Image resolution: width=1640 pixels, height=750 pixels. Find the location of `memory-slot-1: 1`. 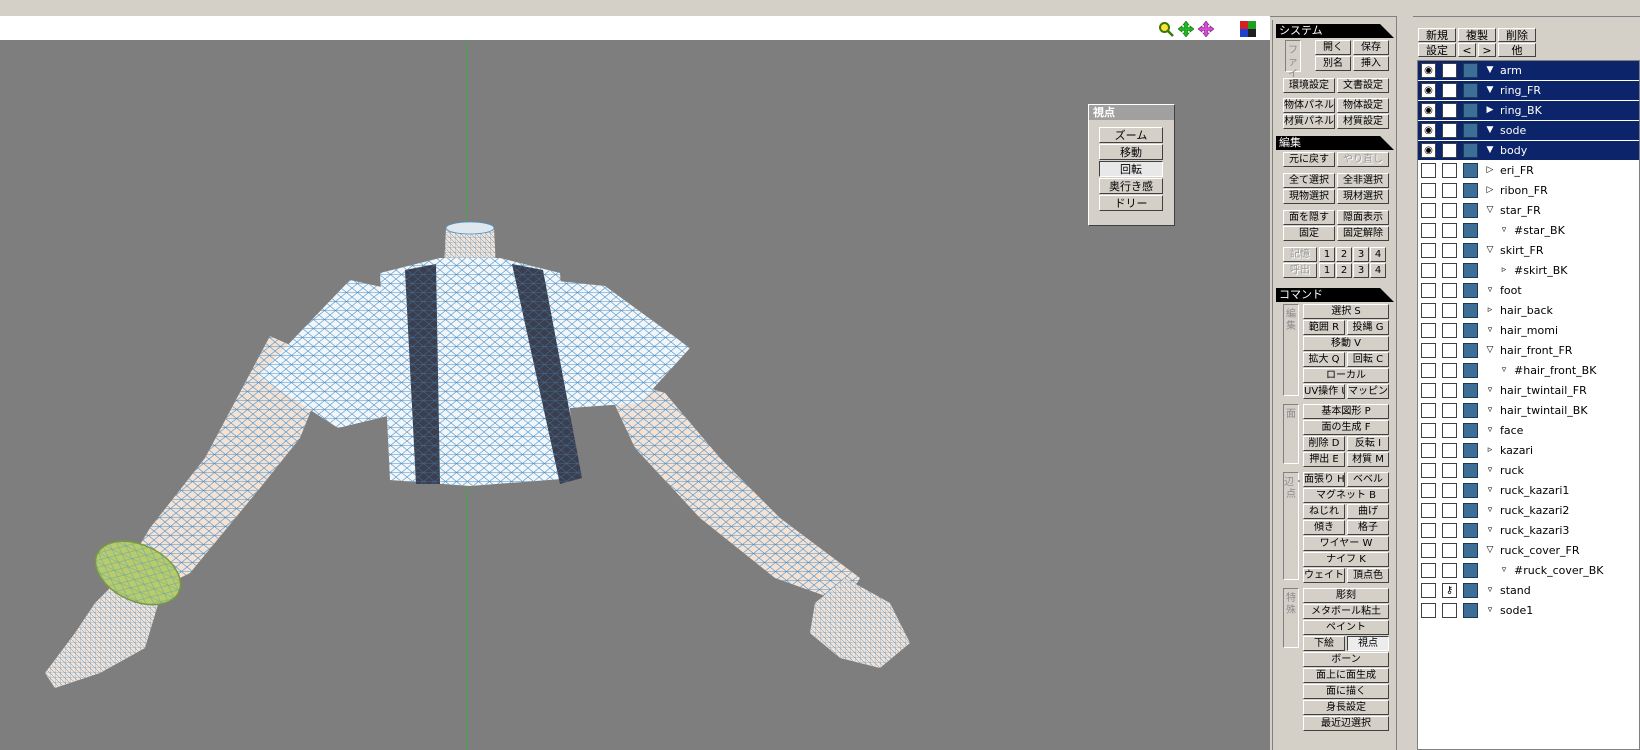

memory-slot-1: 1 is located at coordinates (1327, 254).